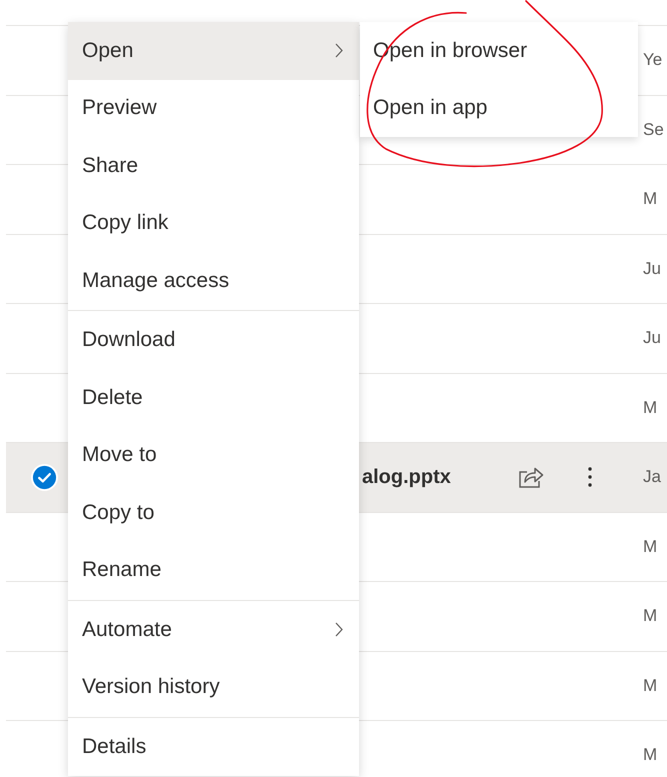 The height and width of the screenshot is (777, 667). I want to click on date-cell-text: Ja, so click(652, 477).